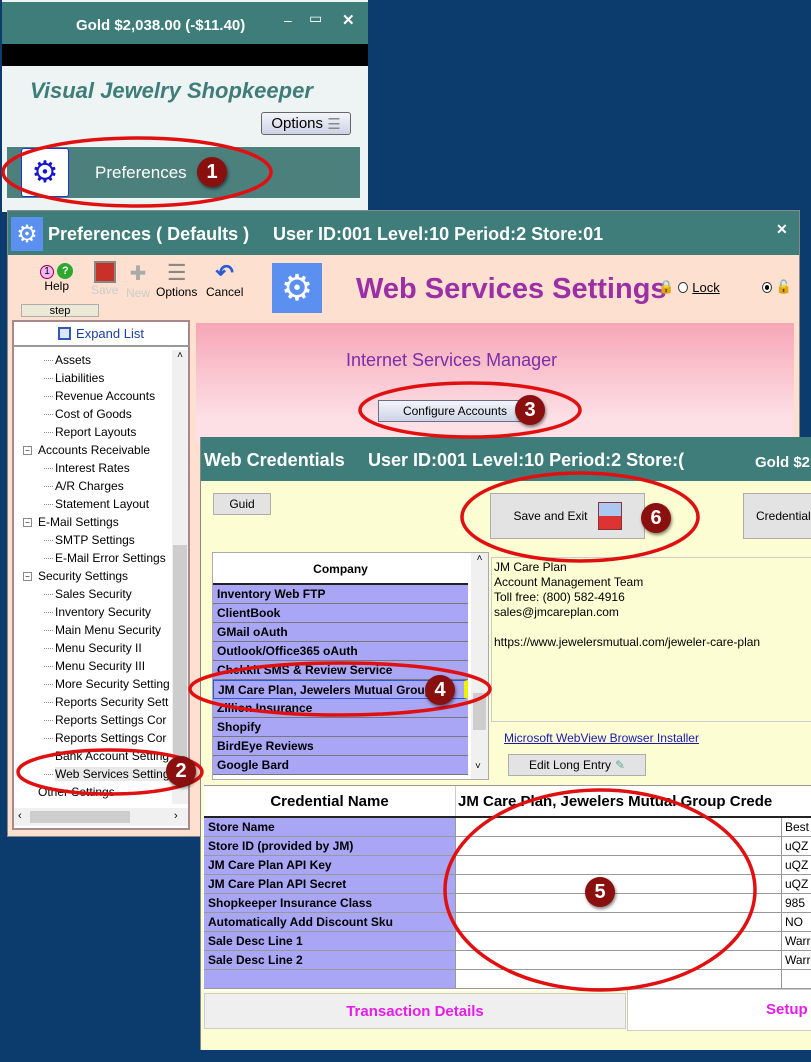  I want to click on annotation-badge-6: 6, so click(656, 518).